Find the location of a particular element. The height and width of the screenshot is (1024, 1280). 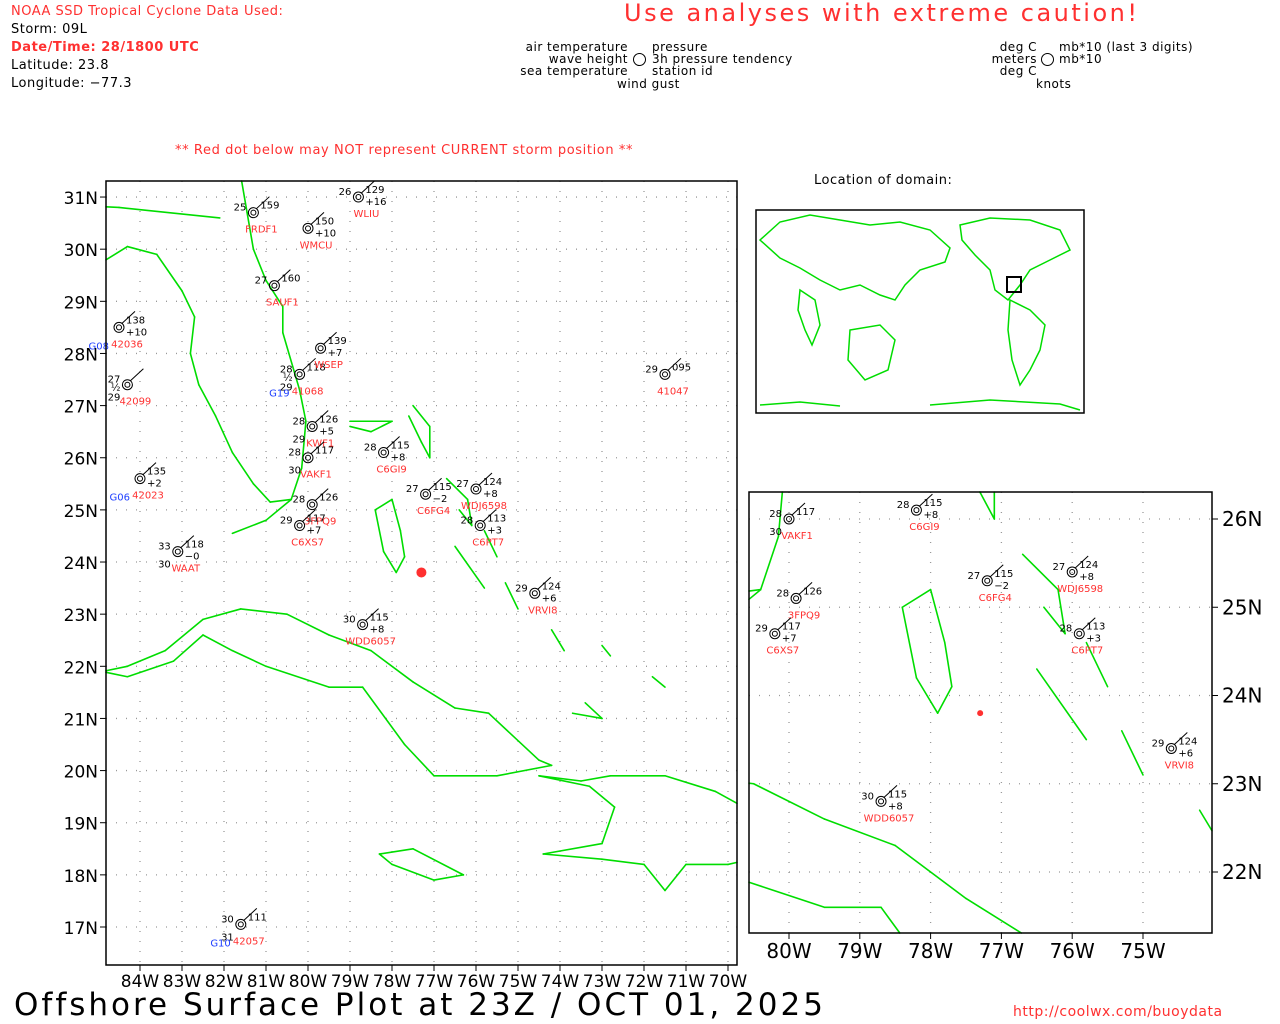

station-id: 42023 is located at coordinates (148, 496).